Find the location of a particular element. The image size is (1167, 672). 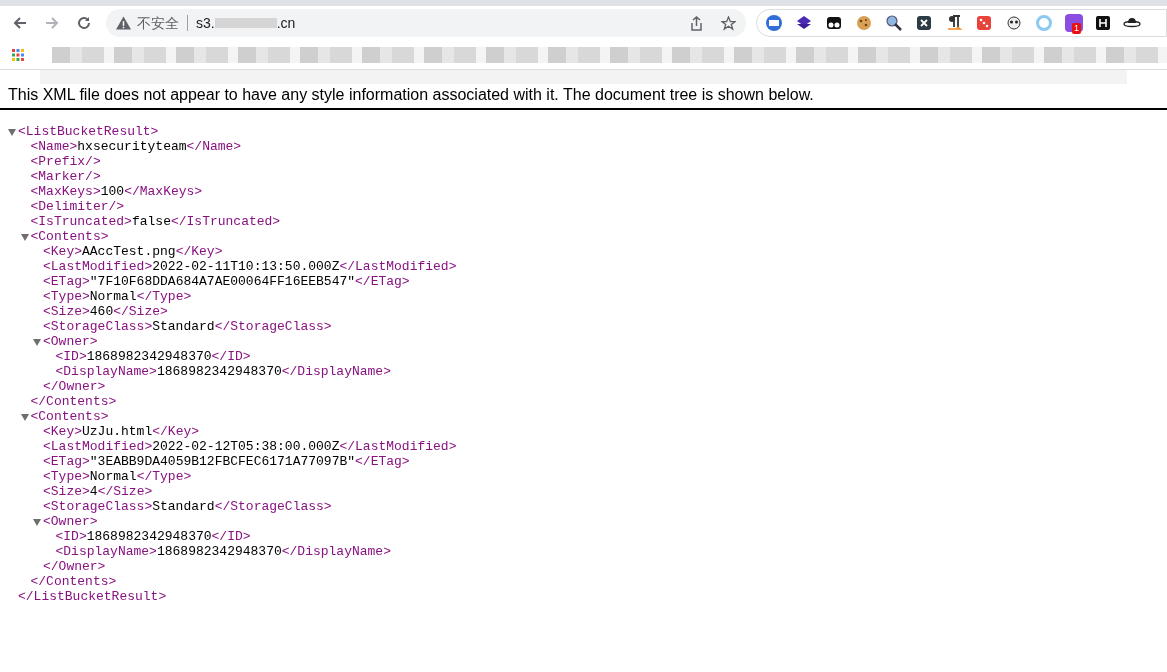

xml-line: <Delimiter/> is located at coordinates (77, 206).